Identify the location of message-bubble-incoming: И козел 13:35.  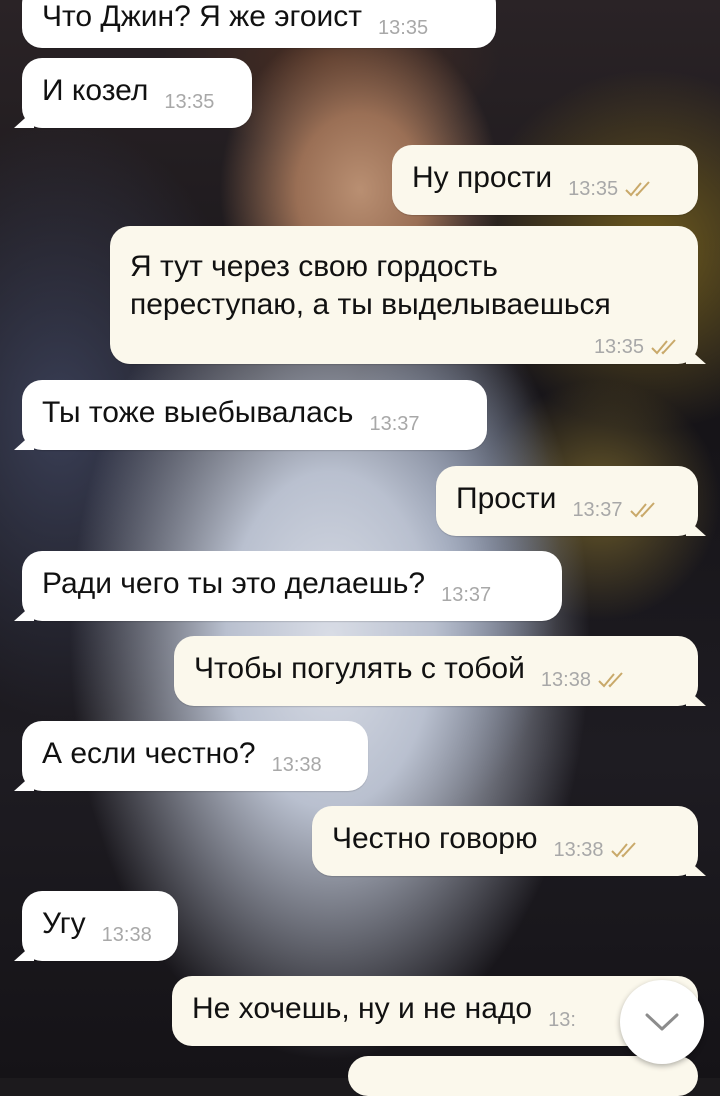
(137, 93).